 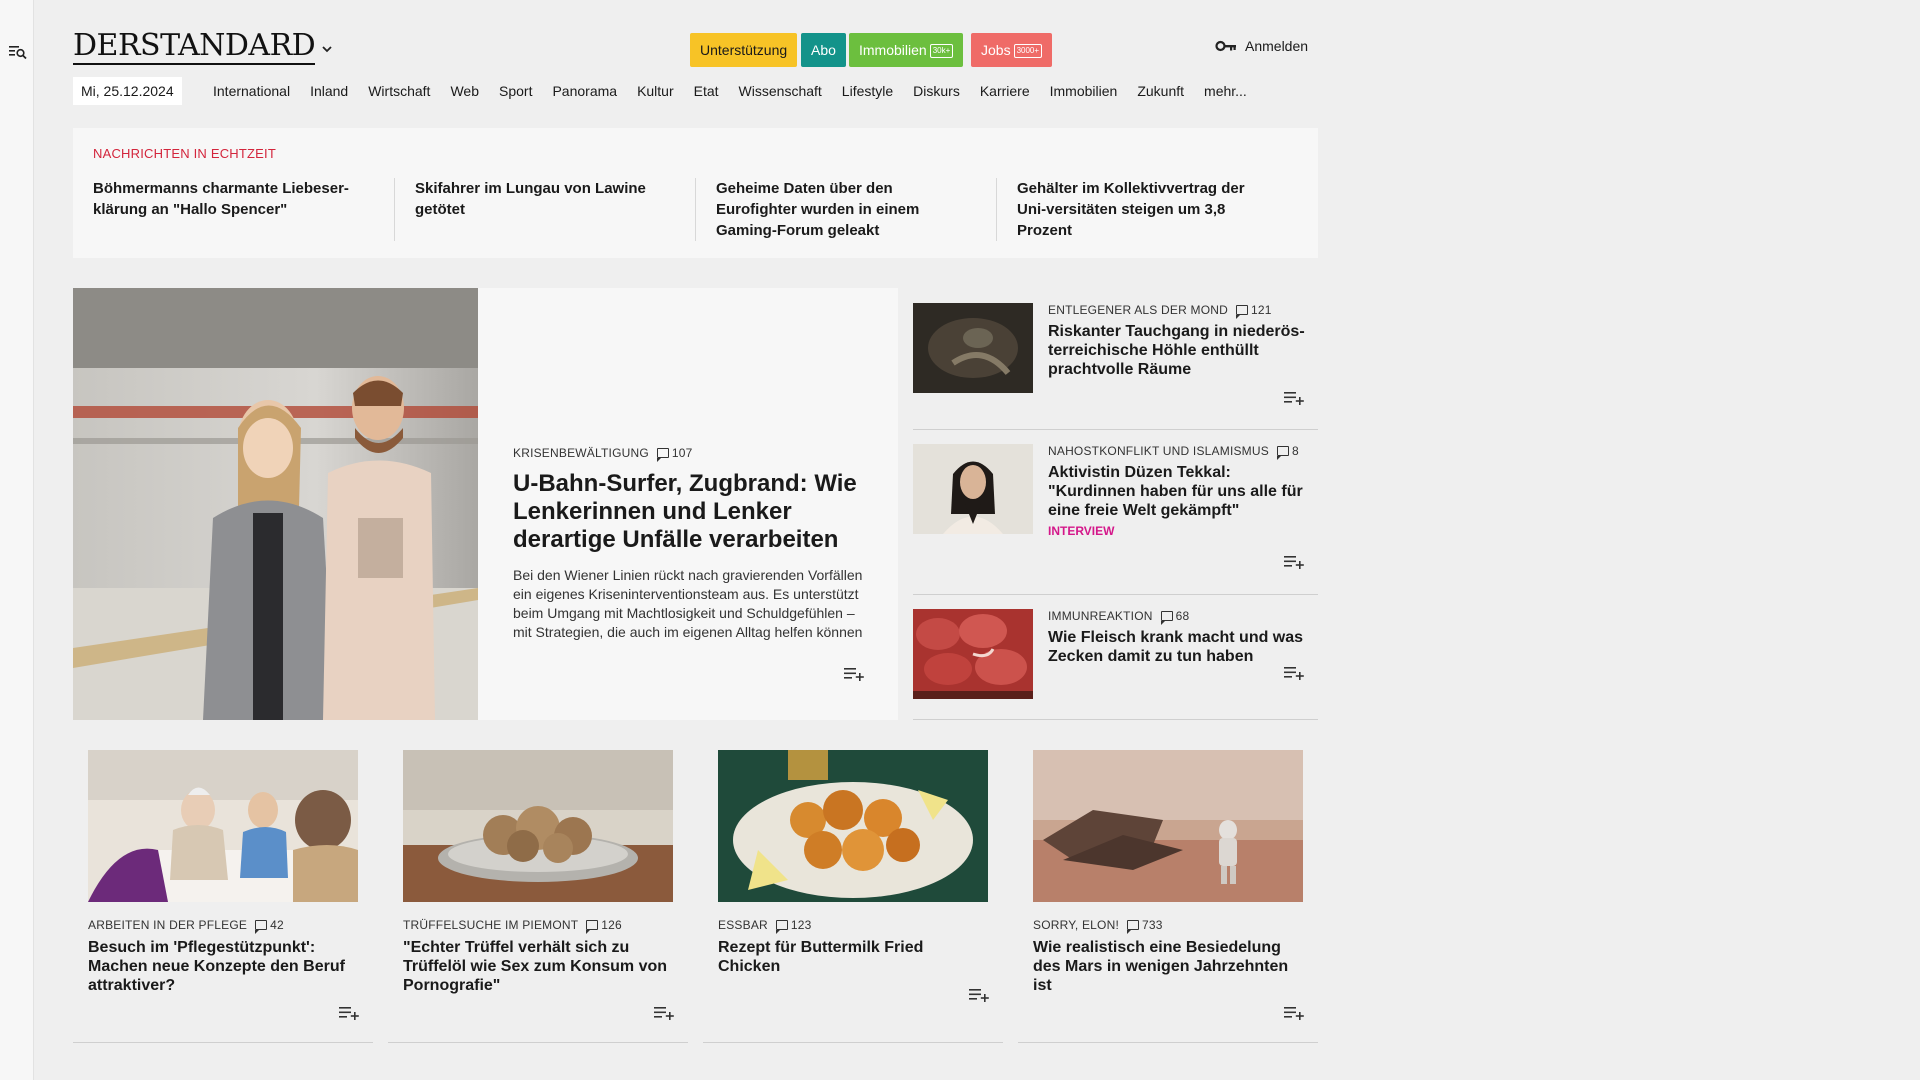 I want to click on kicker-label: TRÜFFELSUCHE IM PIEMONT, so click(x=490, y=925).